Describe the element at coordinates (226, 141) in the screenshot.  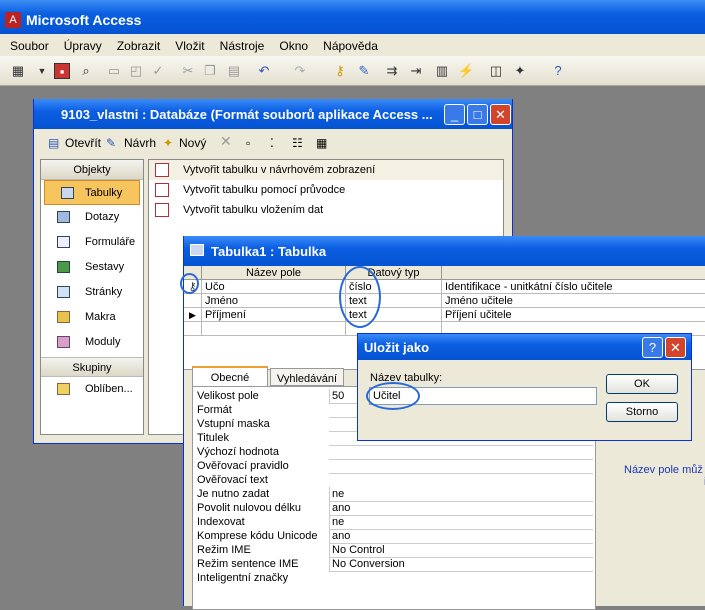
I see `delete-icon: ✕` at that location.